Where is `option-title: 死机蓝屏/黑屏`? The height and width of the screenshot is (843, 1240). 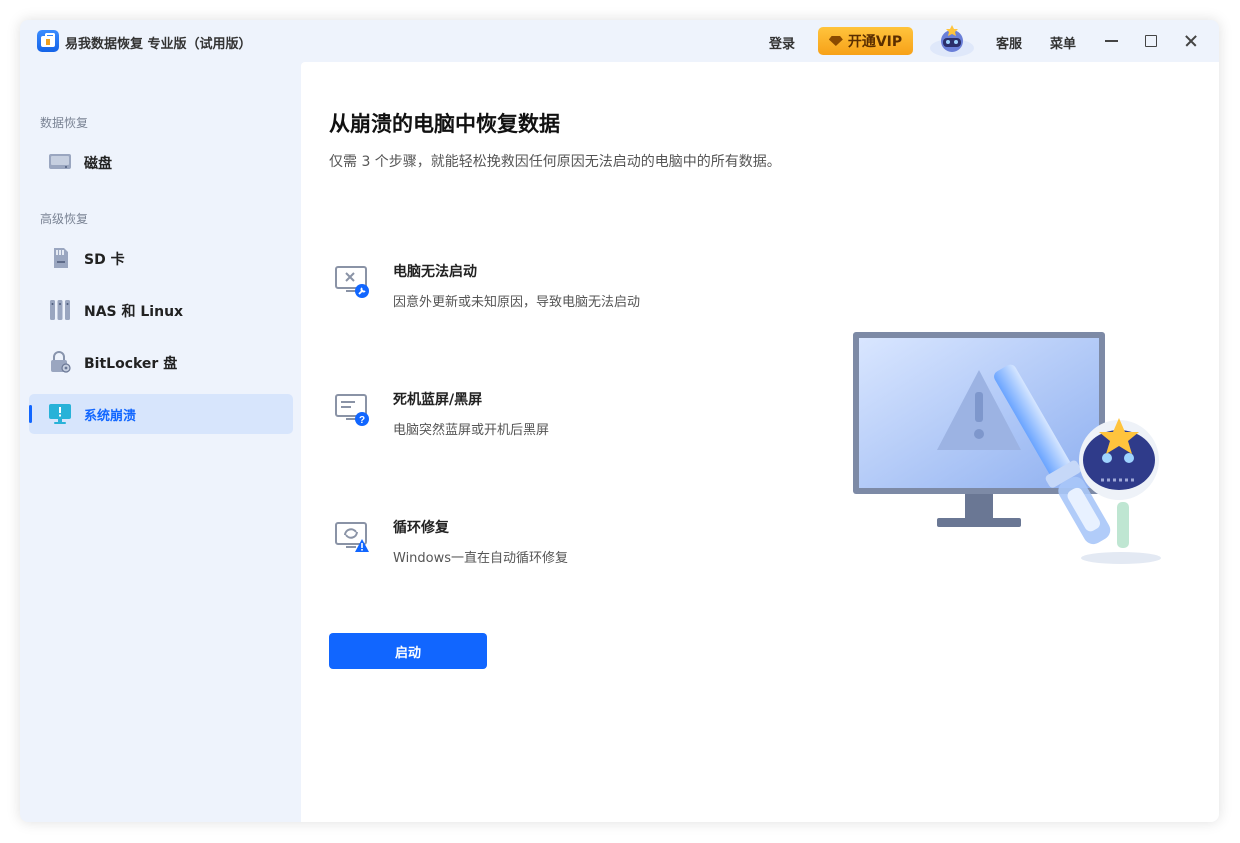
option-title: 死机蓝屏/黑屏 is located at coordinates (437, 399).